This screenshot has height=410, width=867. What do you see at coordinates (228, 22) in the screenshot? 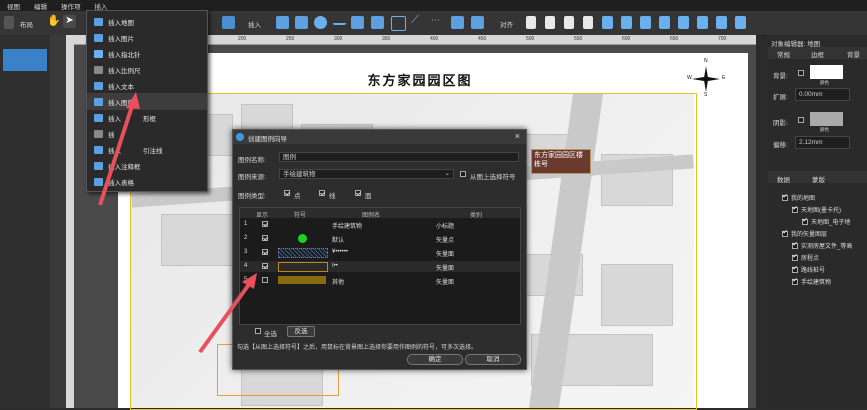
I see `frame-tool-icon` at bounding box center [228, 22].